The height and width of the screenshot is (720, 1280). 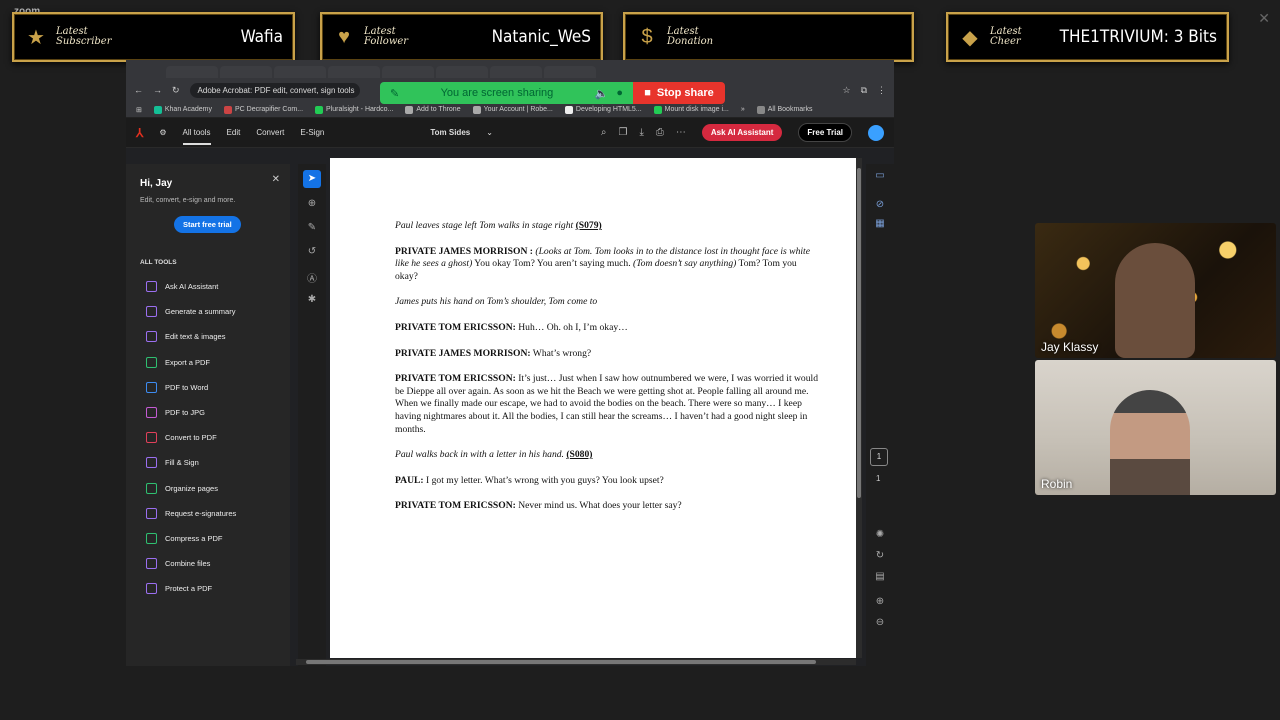 I want to click on tool-item: Protect a PDF, so click(x=208, y=588).